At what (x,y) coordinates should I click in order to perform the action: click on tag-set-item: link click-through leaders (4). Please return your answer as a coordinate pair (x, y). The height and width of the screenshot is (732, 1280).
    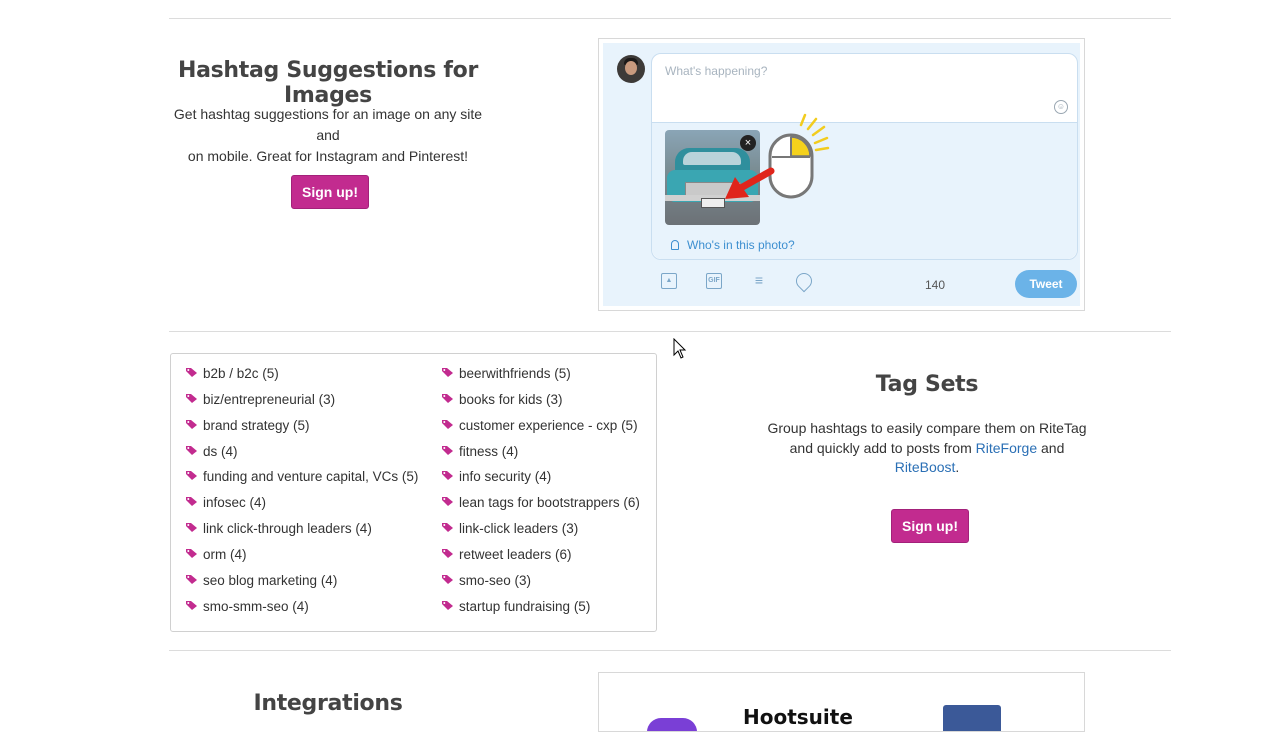
    Looking at the image, I should click on (278, 528).